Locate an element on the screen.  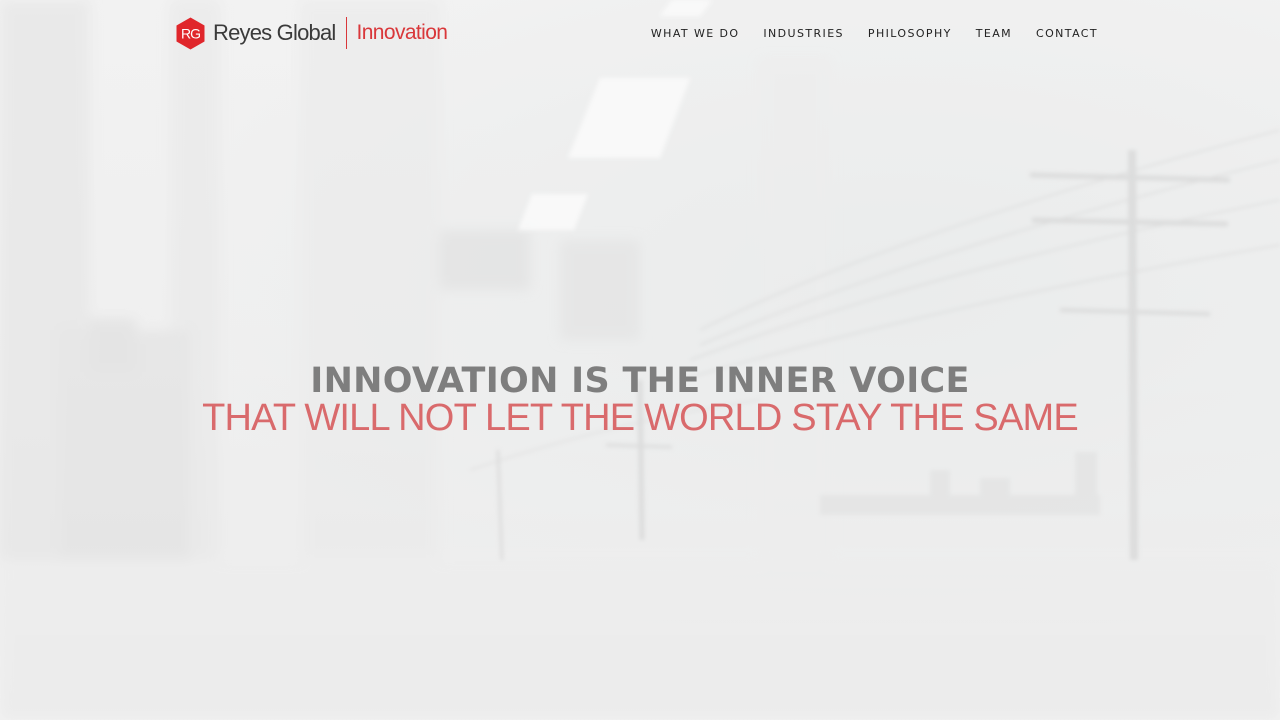
company-name: Reyes Global is located at coordinates (274, 32).